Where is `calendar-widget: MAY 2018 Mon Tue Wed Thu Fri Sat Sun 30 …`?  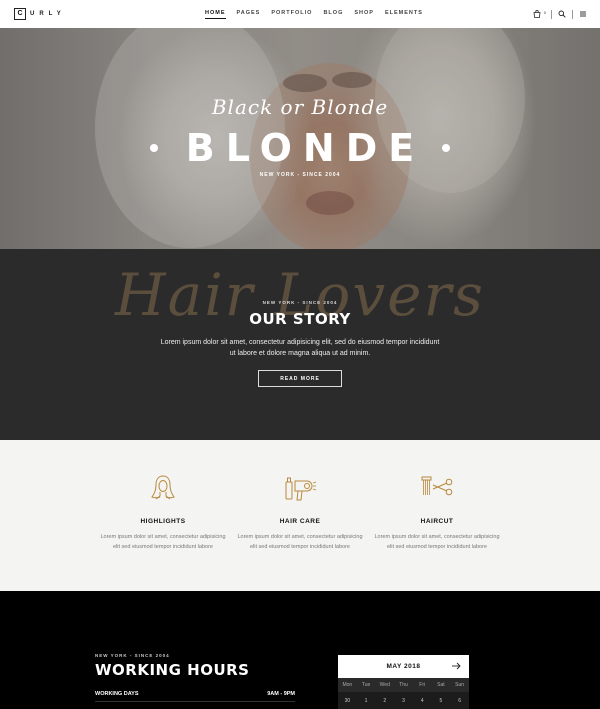
calendar-widget: MAY 2018 Mon Tue Wed Thu Fri Sat Sun 30 … is located at coordinates (403, 682).